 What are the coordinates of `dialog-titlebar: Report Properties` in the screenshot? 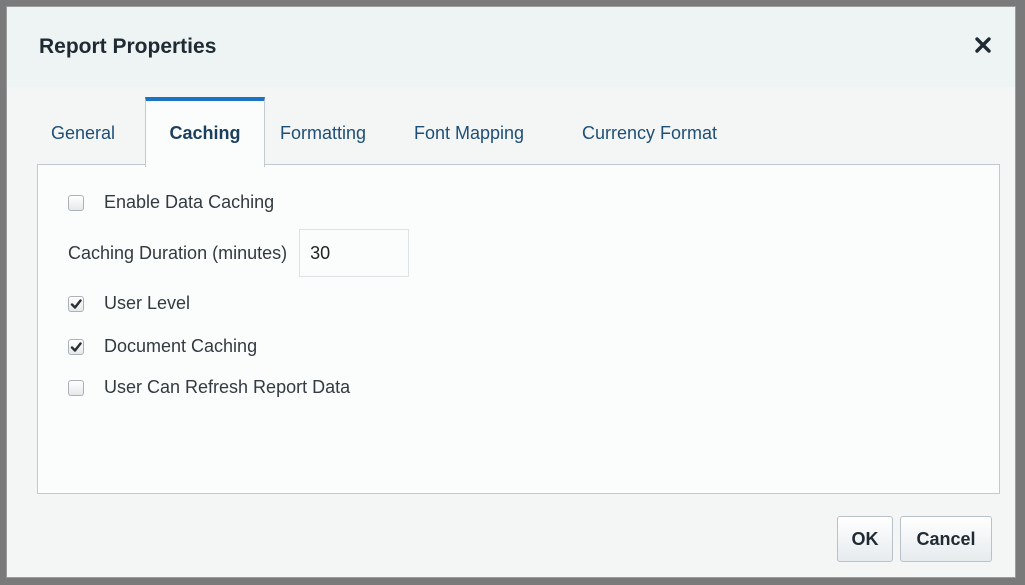 It's located at (511, 47).